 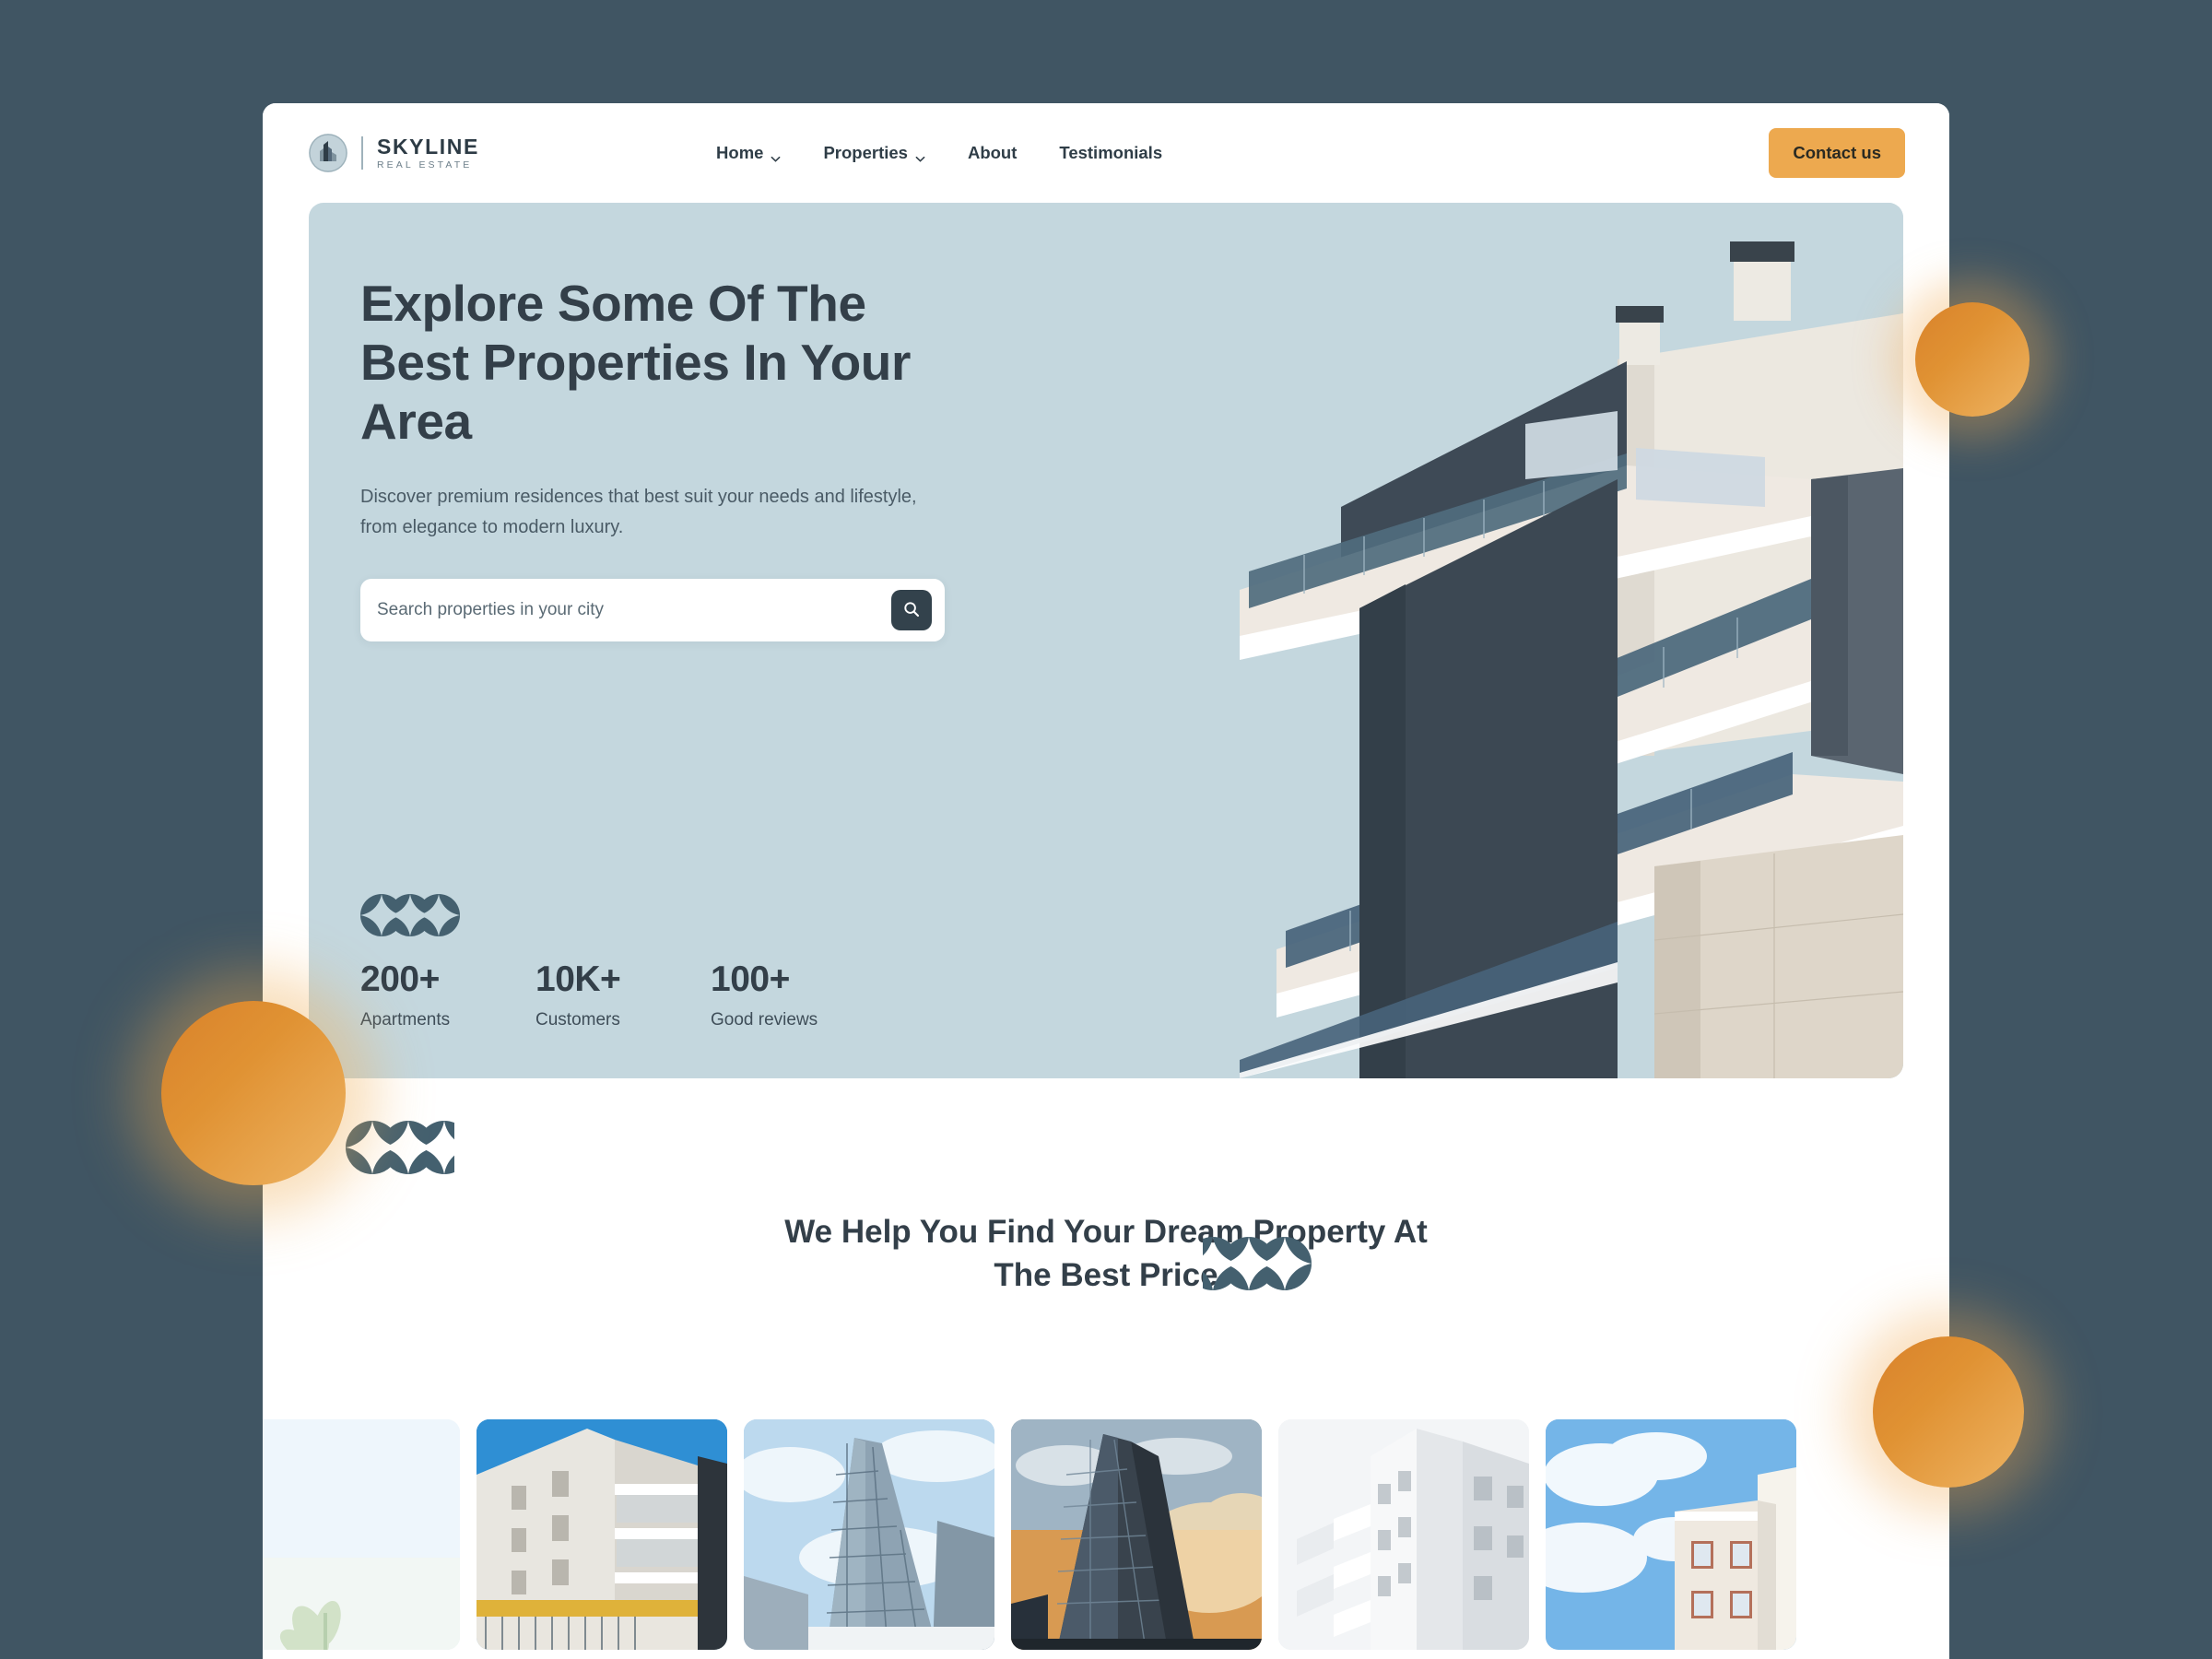 I want to click on property-gallery, so click(x=1106, y=1534).